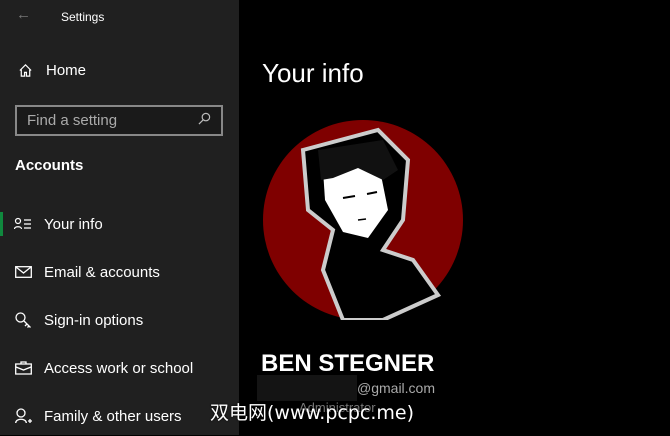  What do you see at coordinates (119, 16) in the screenshot?
I see `title-bar: ← Settings` at bounding box center [119, 16].